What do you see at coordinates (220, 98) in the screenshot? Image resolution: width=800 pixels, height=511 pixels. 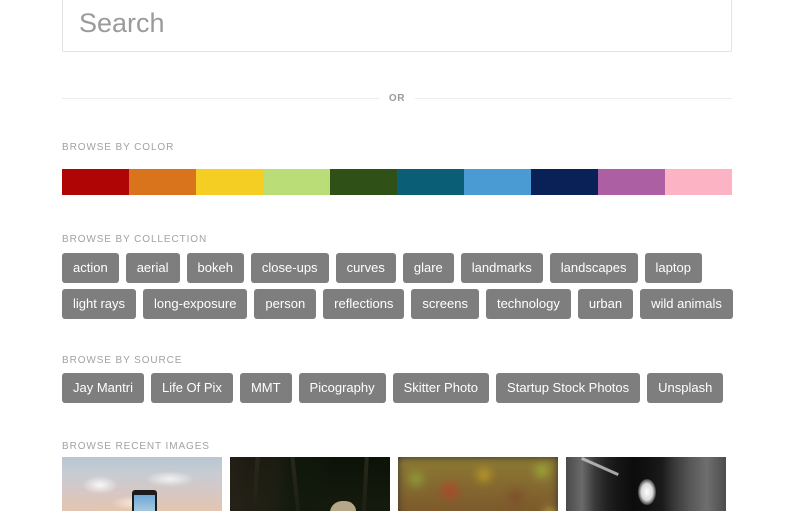 I see `divider-line-left` at bounding box center [220, 98].